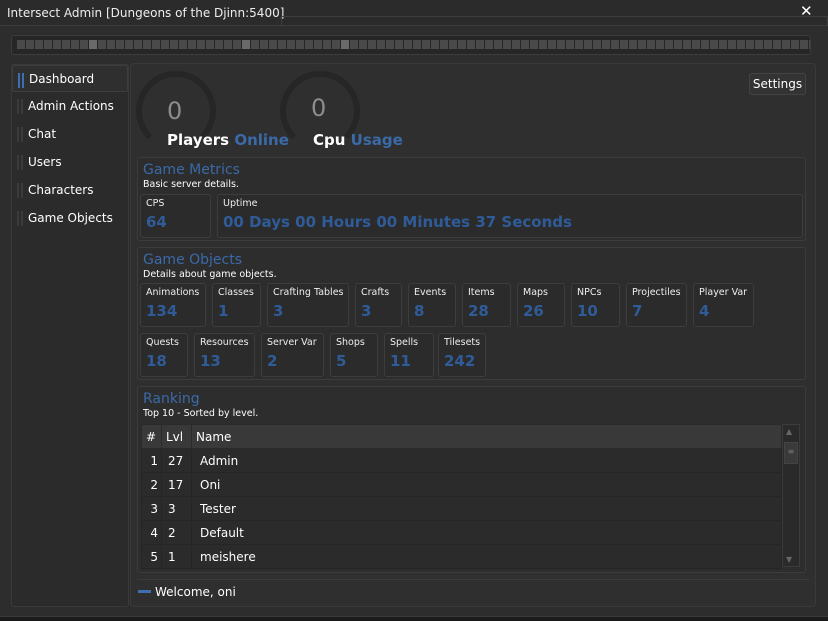 This screenshot has width=828, height=621. I want to click on sidebar-item-label: Game Objects, so click(70, 218).